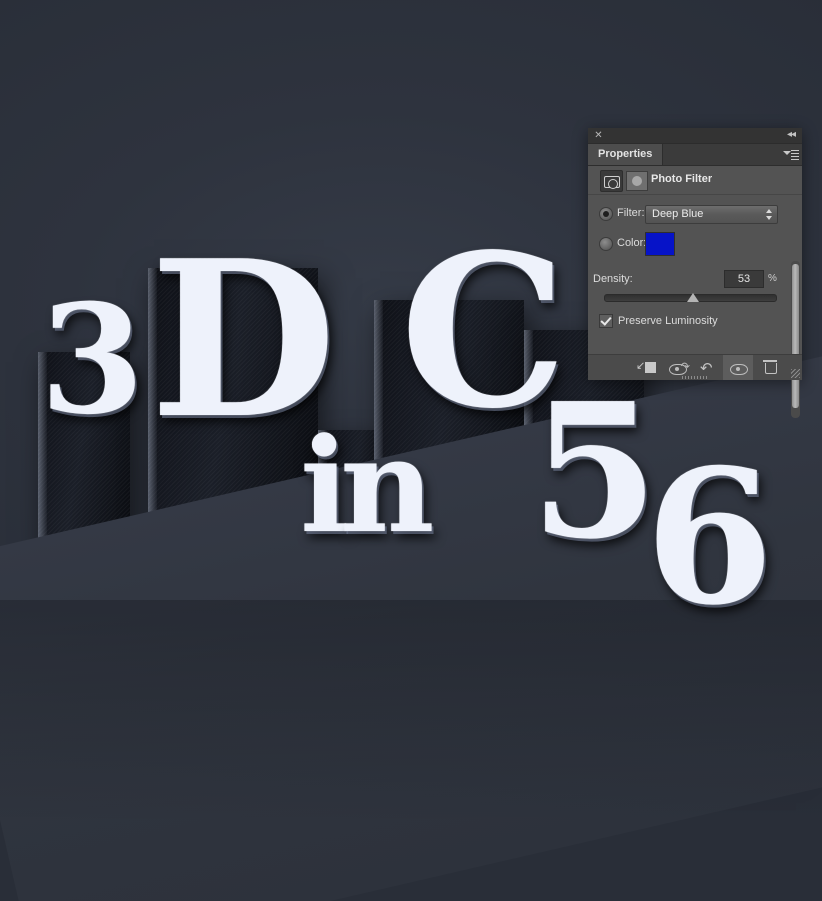 The image size is (822, 901). What do you see at coordinates (695, 155) in the screenshot?
I see `panel-tabstrip: Properties` at bounding box center [695, 155].